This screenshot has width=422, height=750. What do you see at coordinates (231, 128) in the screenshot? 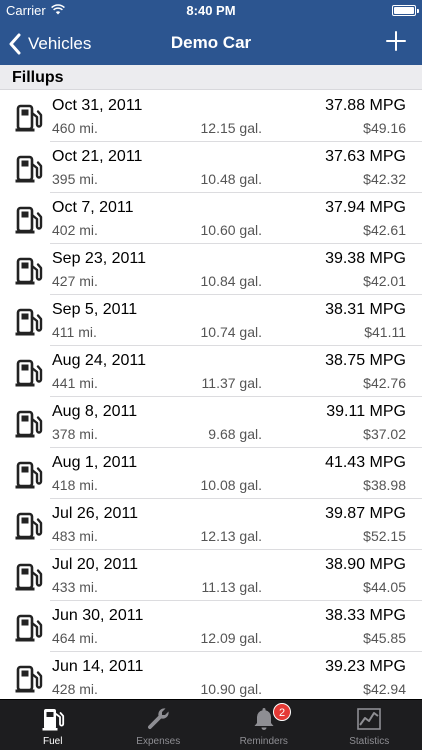
I see `fillup-gallons: 12.15 gal.` at bounding box center [231, 128].